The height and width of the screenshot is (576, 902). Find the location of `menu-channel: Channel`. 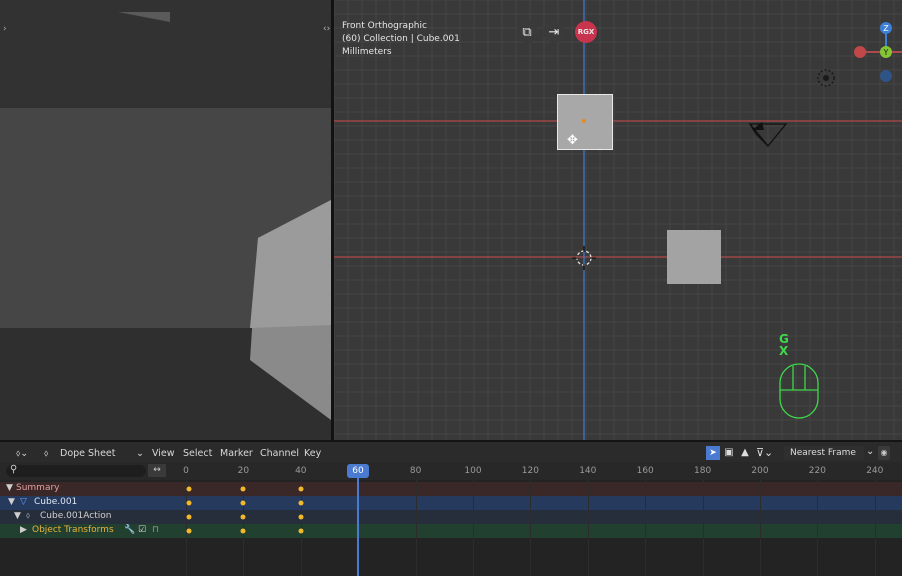

menu-channel: Channel is located at coordinates (279, 453).